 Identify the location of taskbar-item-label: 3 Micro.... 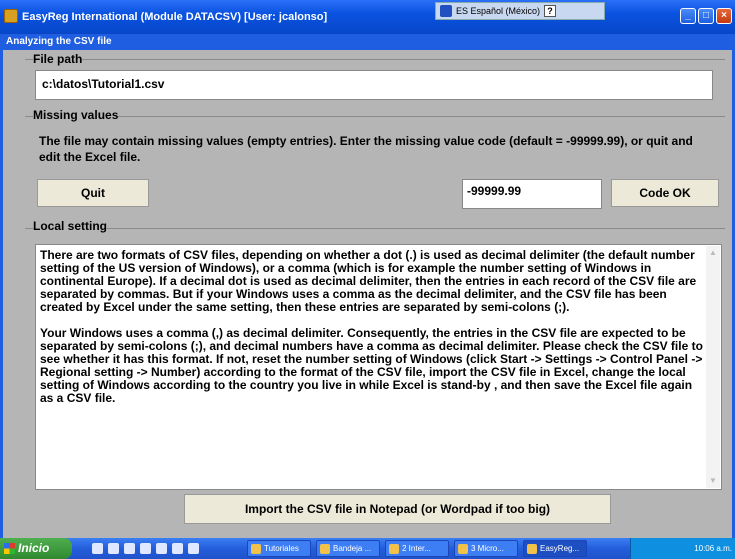
(487, 548).